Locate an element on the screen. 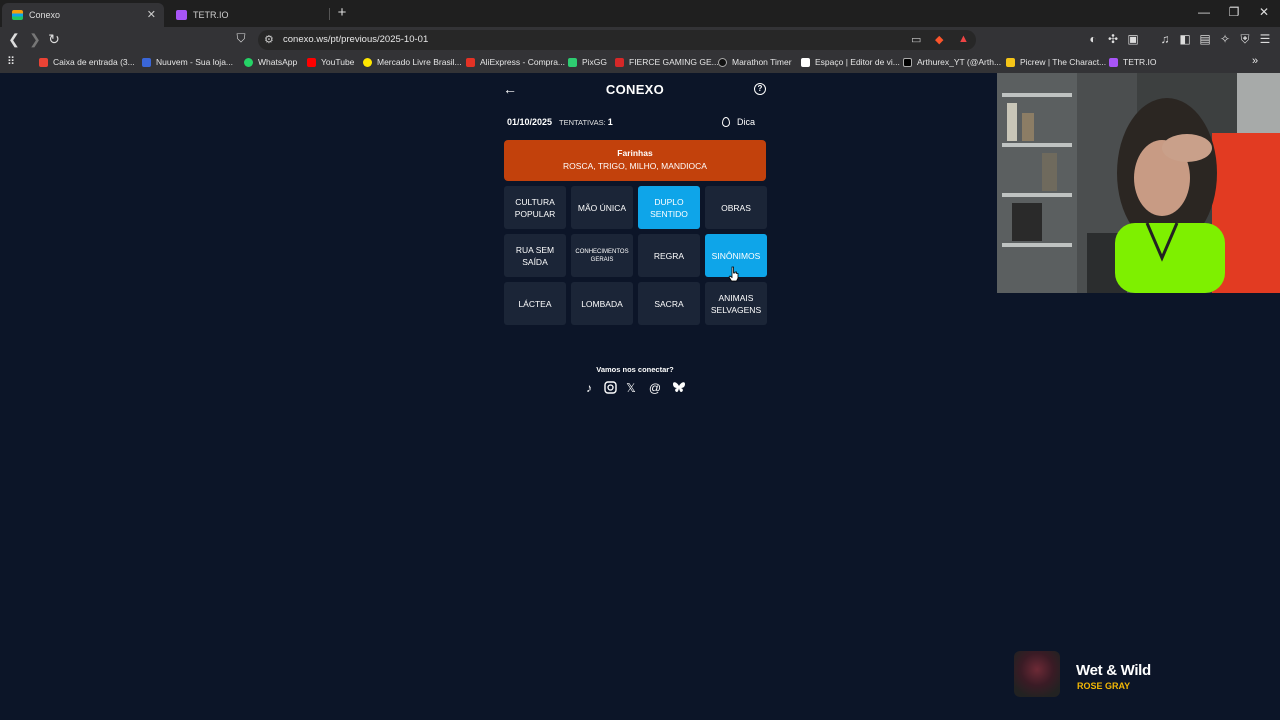 The image size is (1280, 720). forward-icon: ❯ is located at coordinates (35, 39).